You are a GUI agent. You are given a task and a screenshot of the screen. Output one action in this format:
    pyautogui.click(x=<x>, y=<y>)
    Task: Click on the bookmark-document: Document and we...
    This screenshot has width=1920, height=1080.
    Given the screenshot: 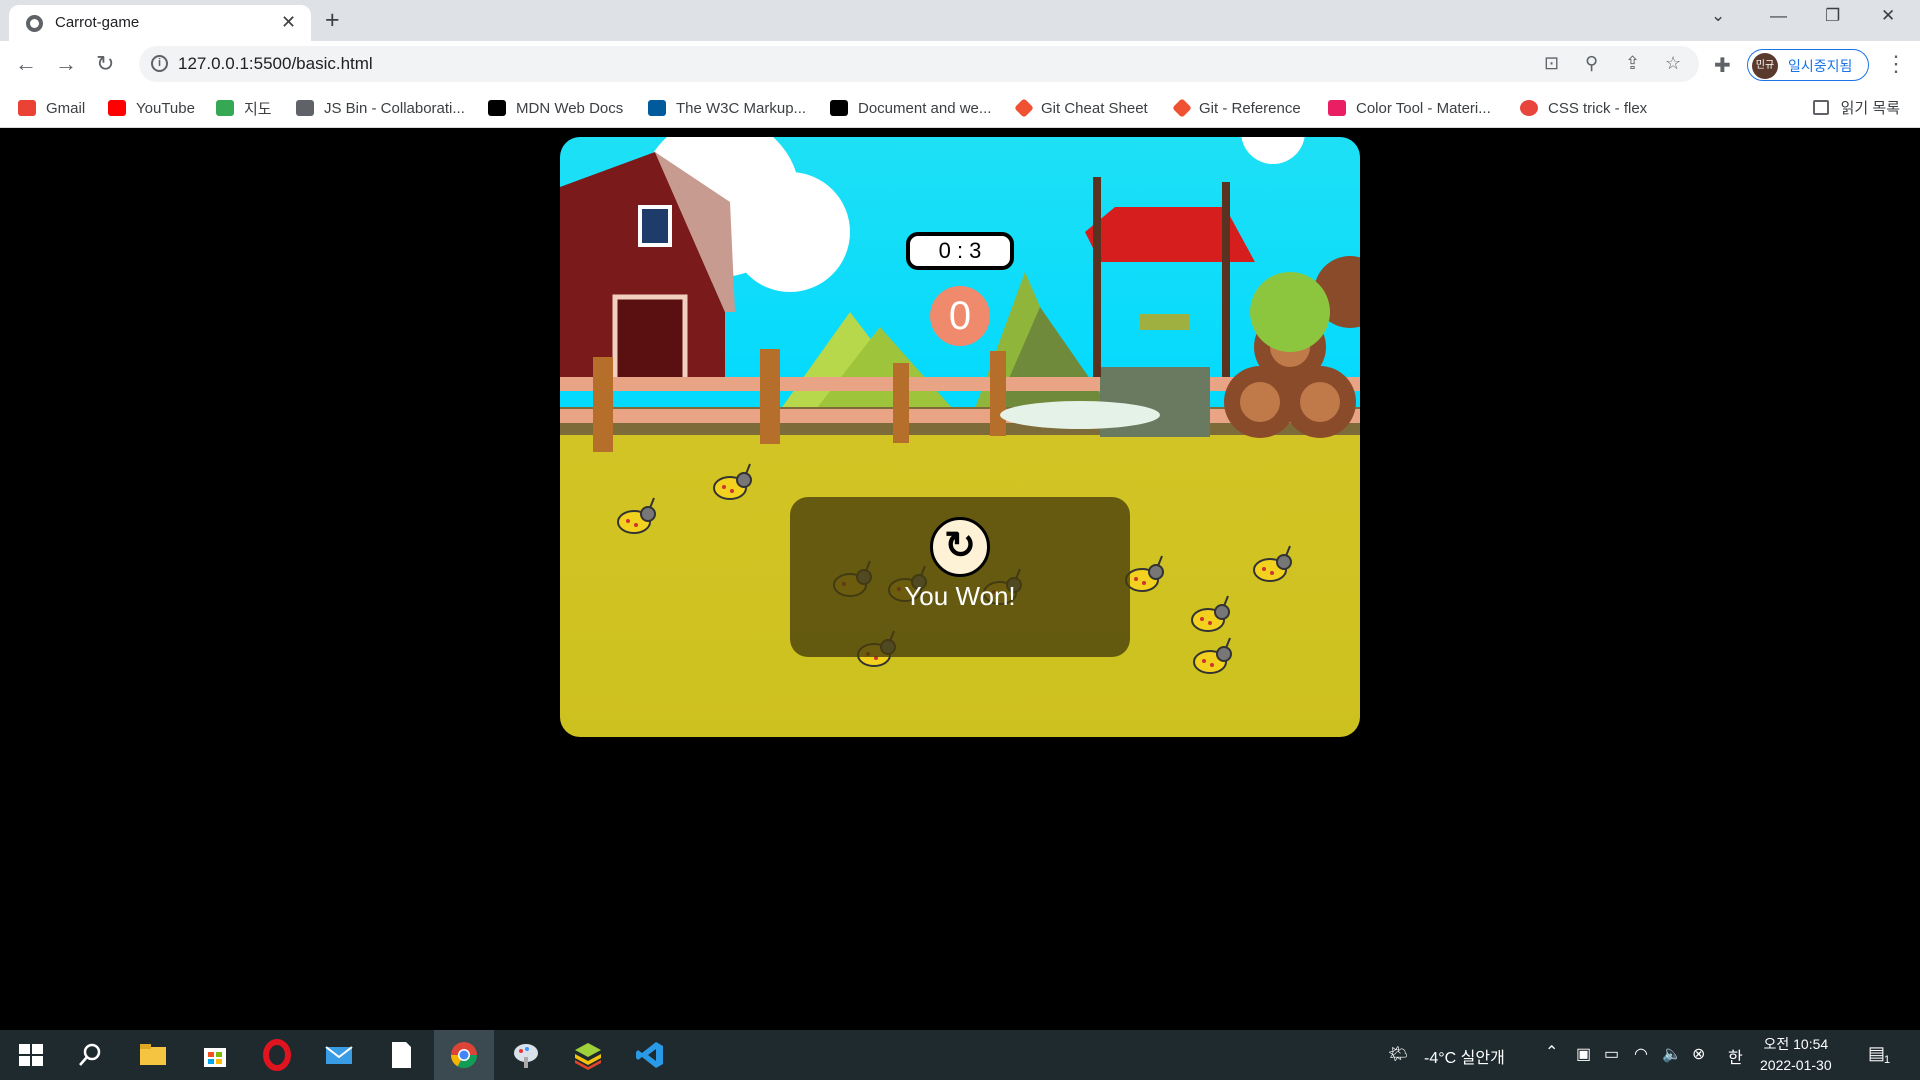 What is the action you would take?
    pyautogui.click(x=910, y=108)
    